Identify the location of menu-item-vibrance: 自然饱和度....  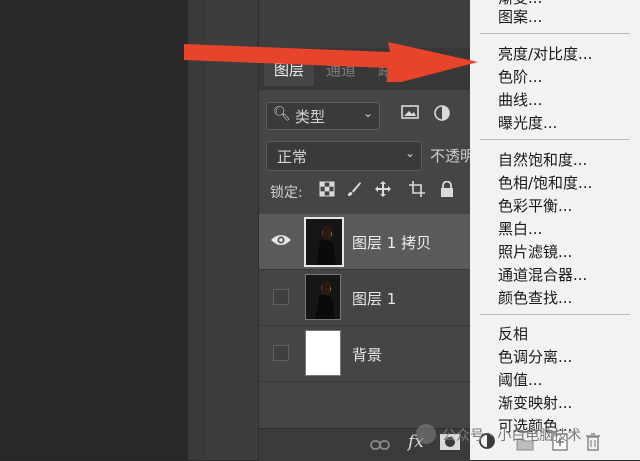
(542, 160).